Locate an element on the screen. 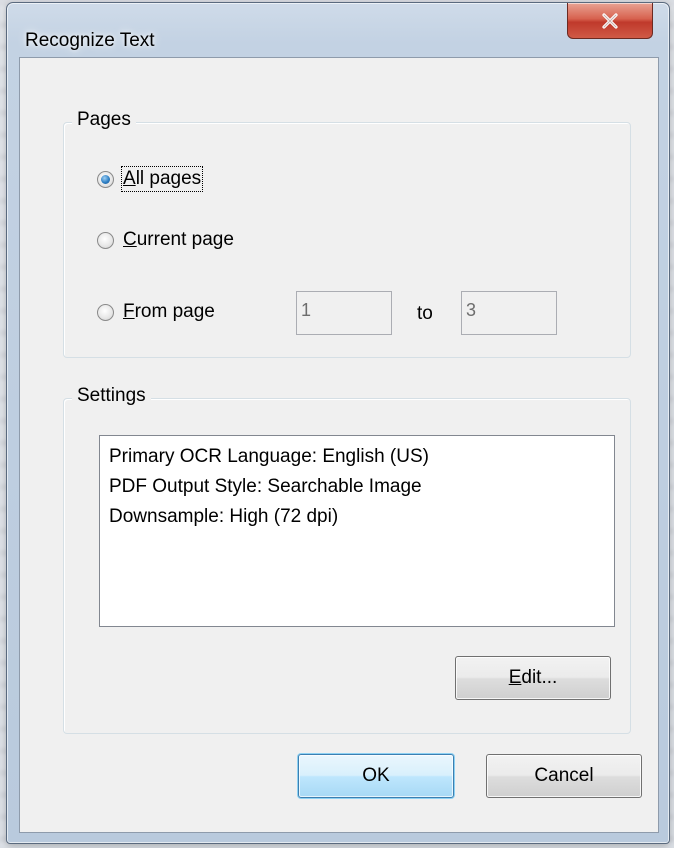  from-page-label: From page is located at coordinates (169, 312).